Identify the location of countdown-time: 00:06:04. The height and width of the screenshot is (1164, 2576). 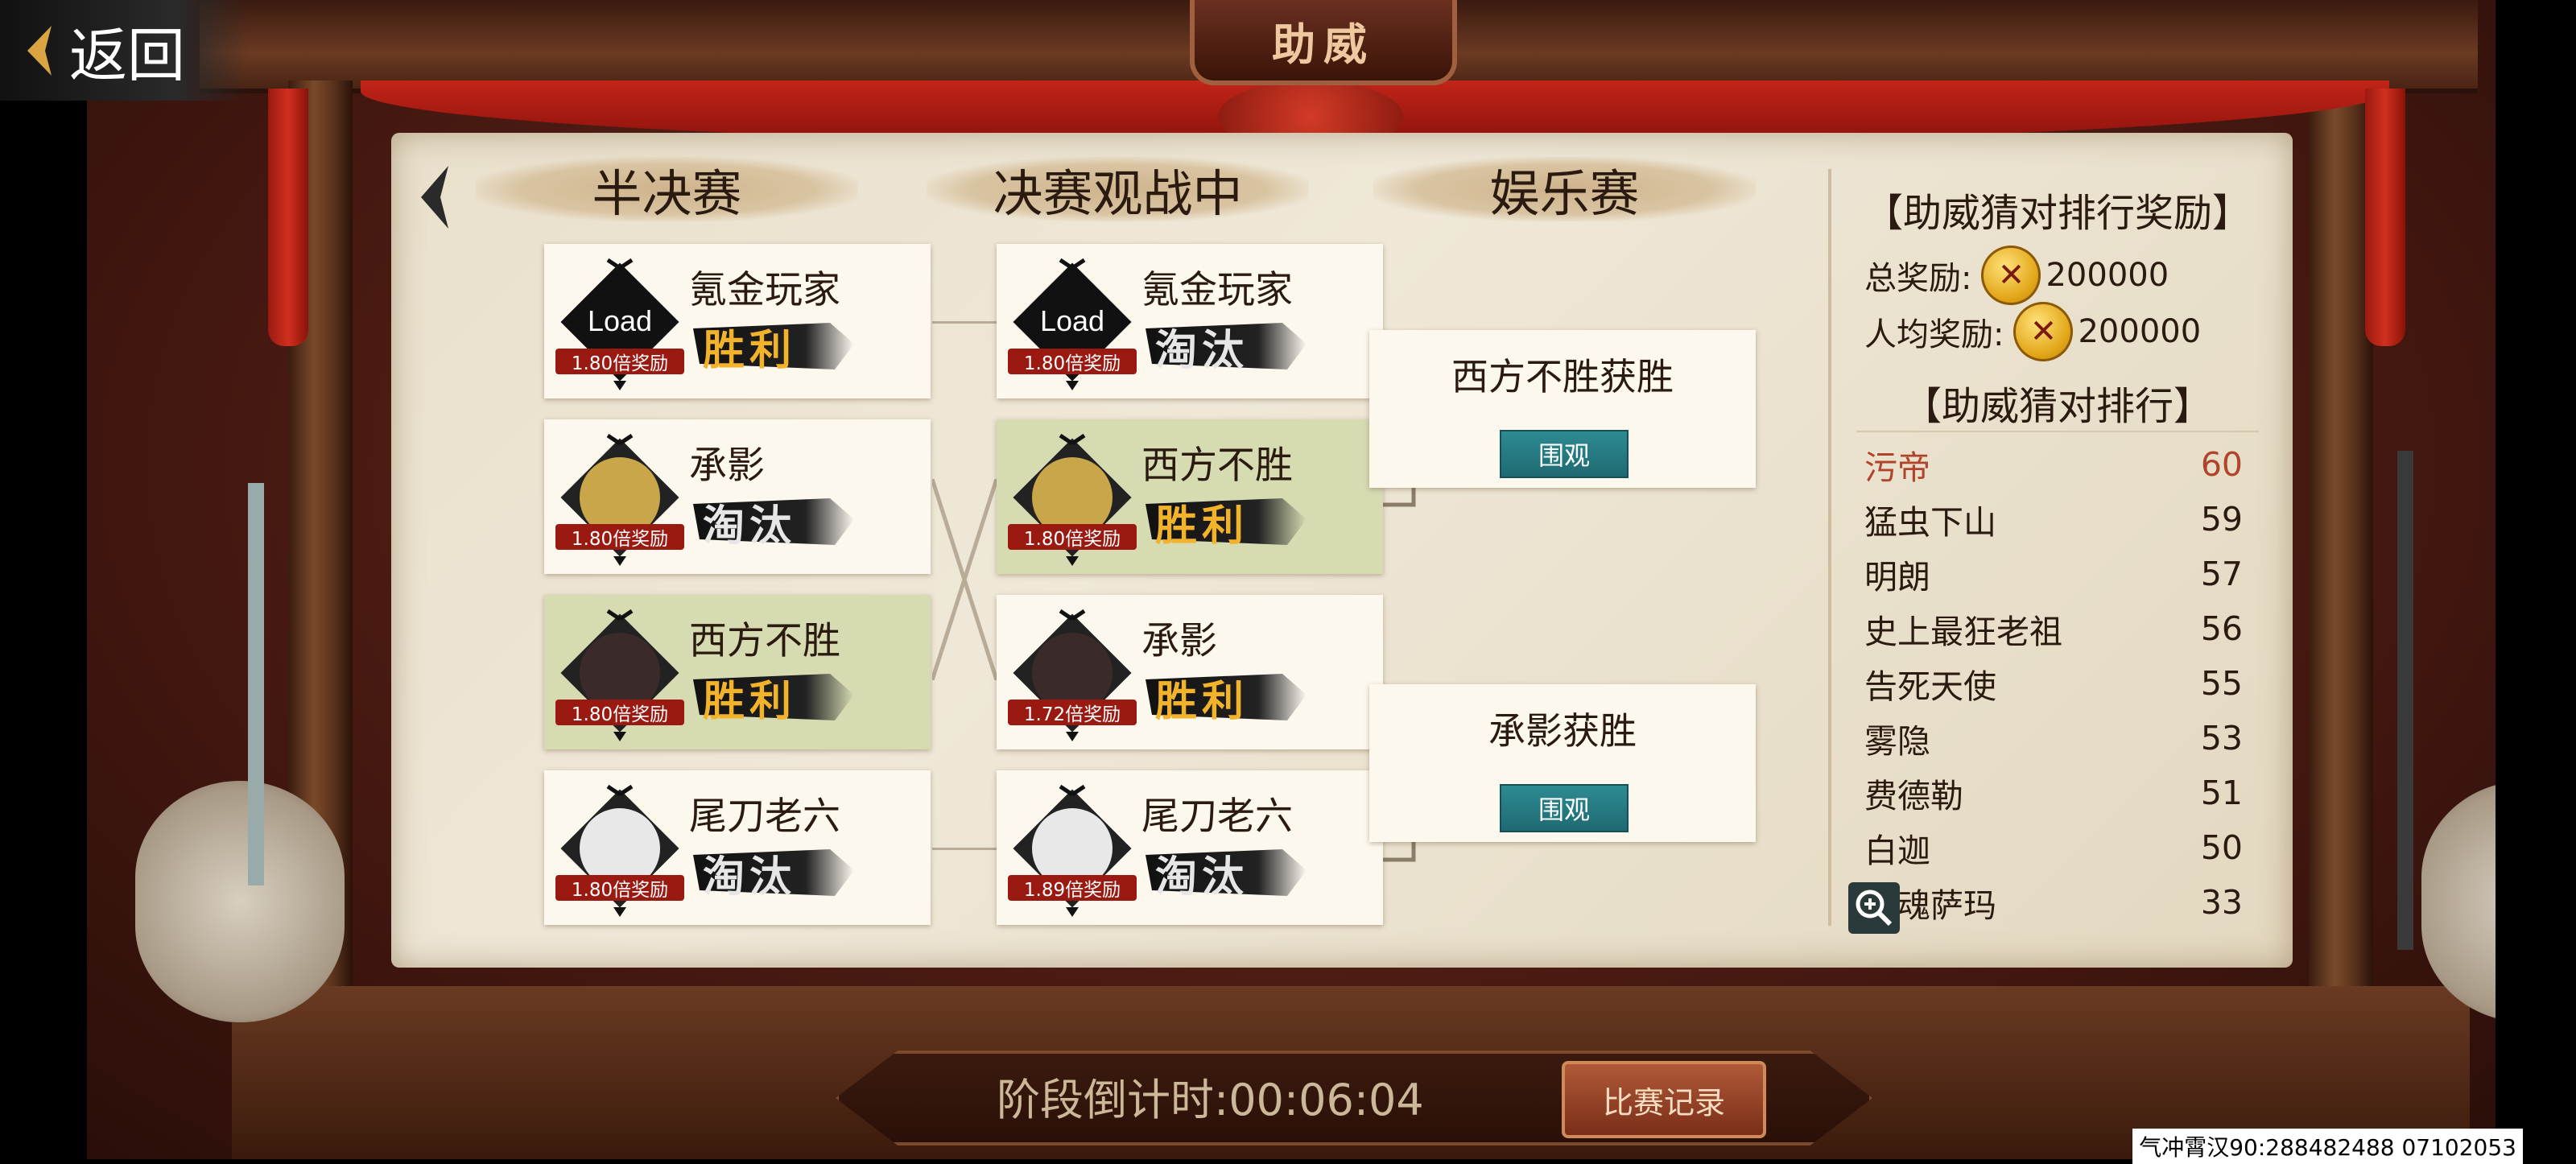
(1326, 1100).